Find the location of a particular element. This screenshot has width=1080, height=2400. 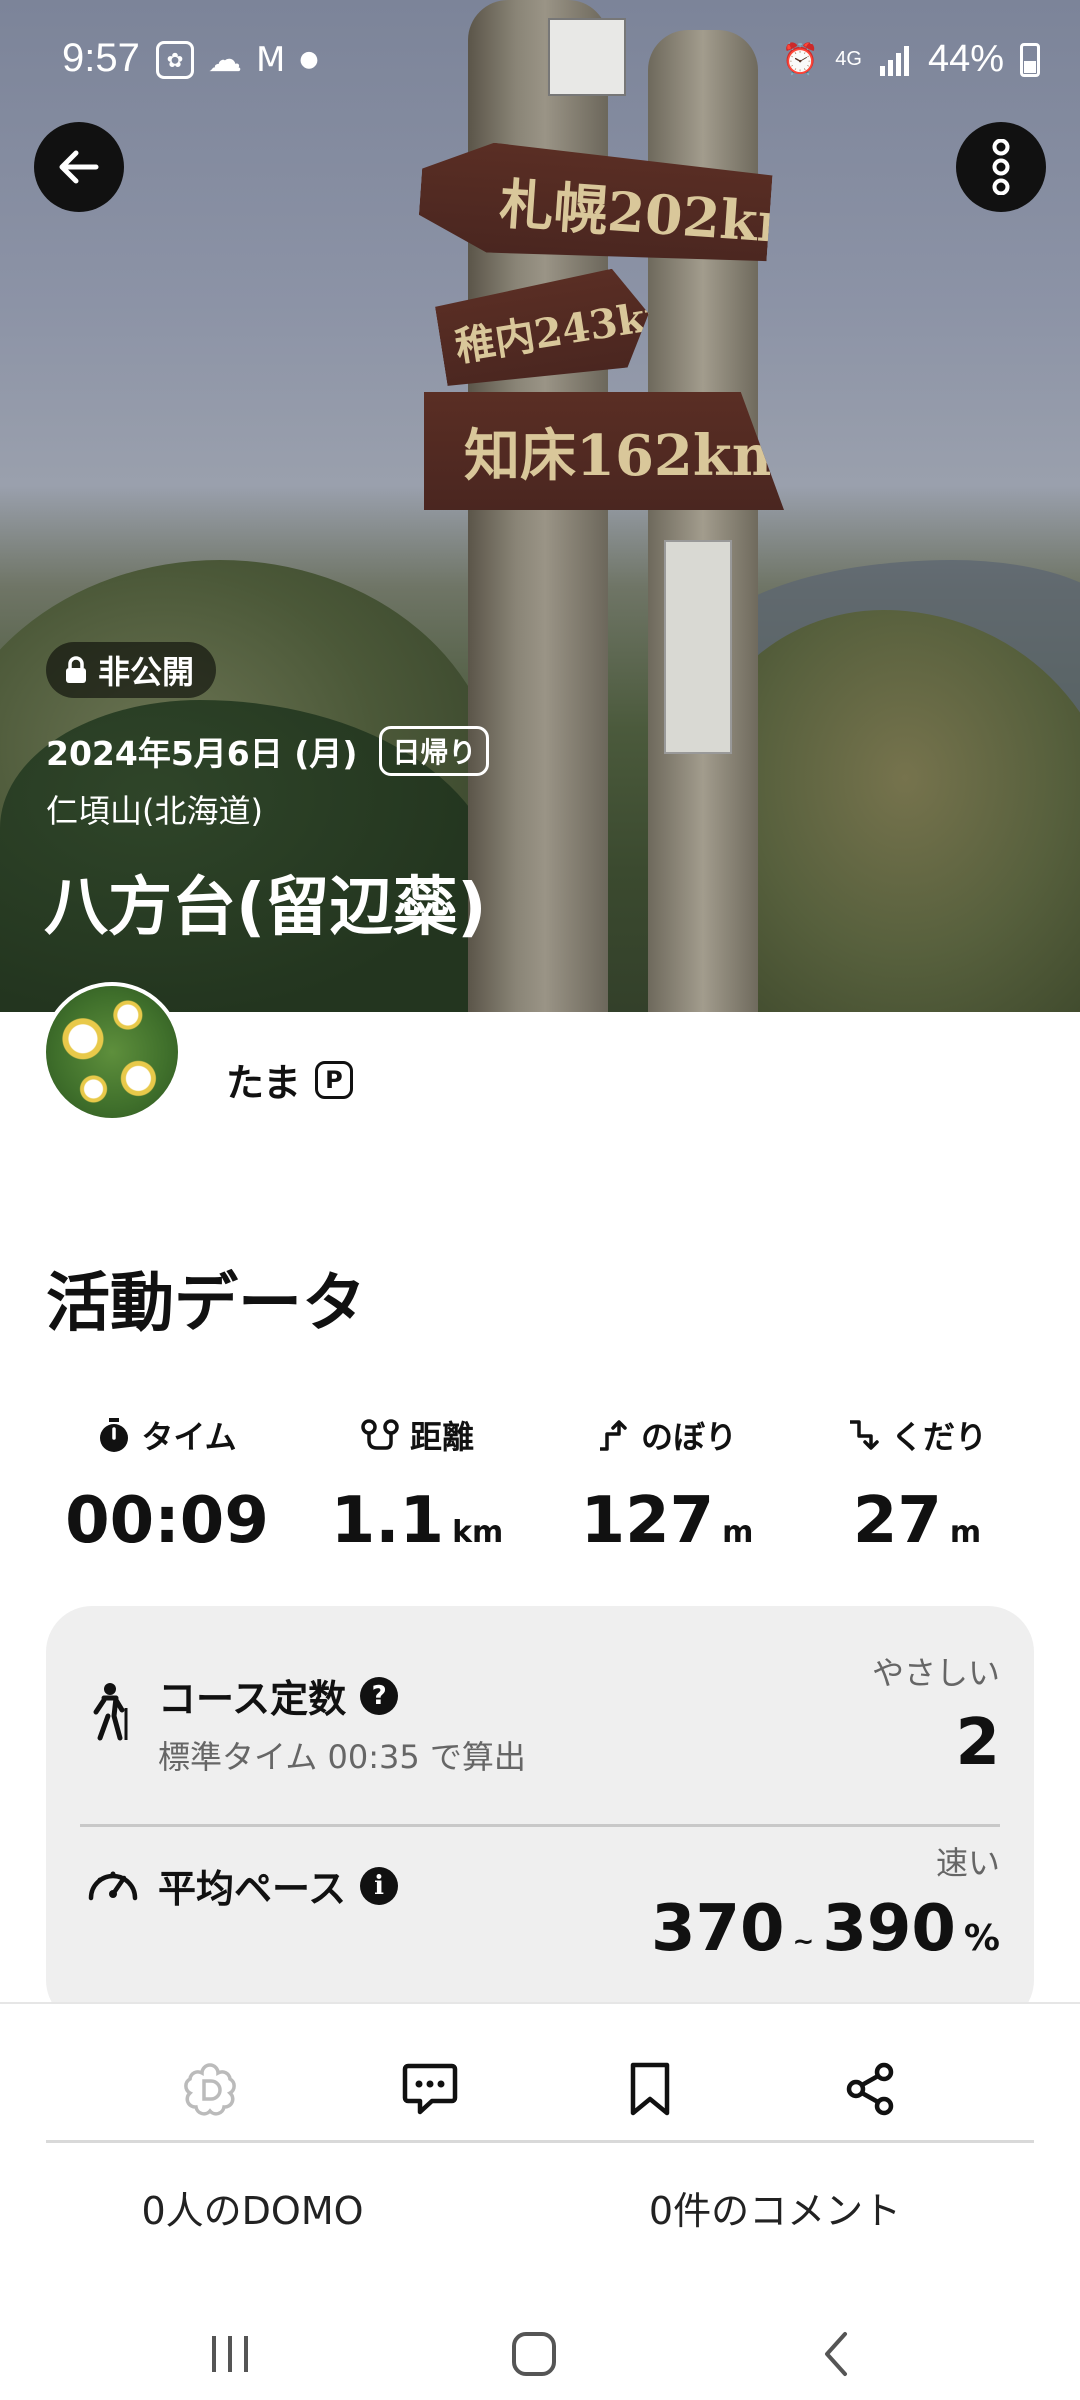

more-vertical-icon is located at coordinates (1001, 167).